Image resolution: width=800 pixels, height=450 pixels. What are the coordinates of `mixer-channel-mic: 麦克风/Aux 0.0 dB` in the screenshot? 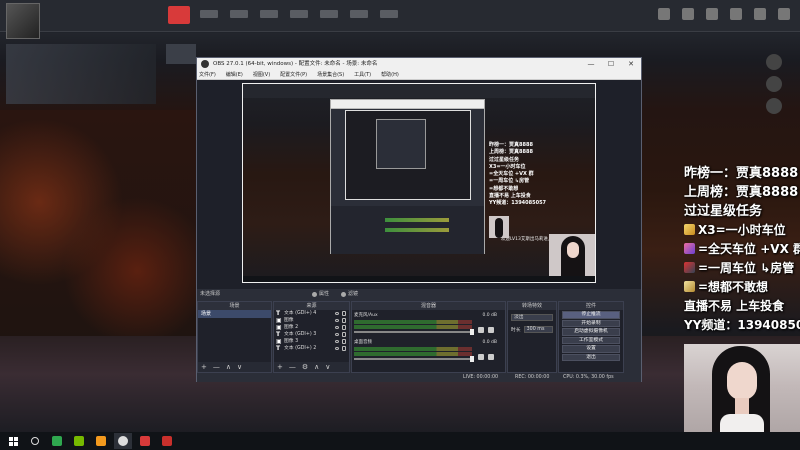 It's located at (428, 326).